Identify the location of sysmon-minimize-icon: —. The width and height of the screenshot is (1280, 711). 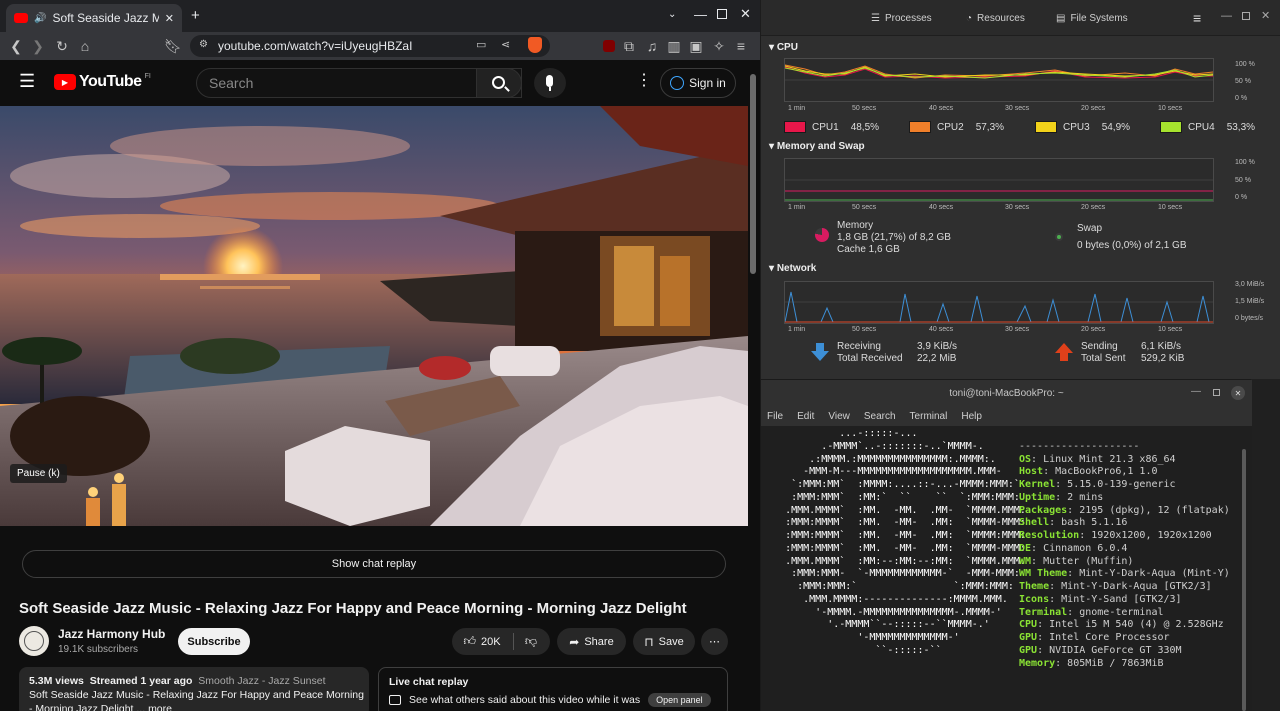
(1226, 16).